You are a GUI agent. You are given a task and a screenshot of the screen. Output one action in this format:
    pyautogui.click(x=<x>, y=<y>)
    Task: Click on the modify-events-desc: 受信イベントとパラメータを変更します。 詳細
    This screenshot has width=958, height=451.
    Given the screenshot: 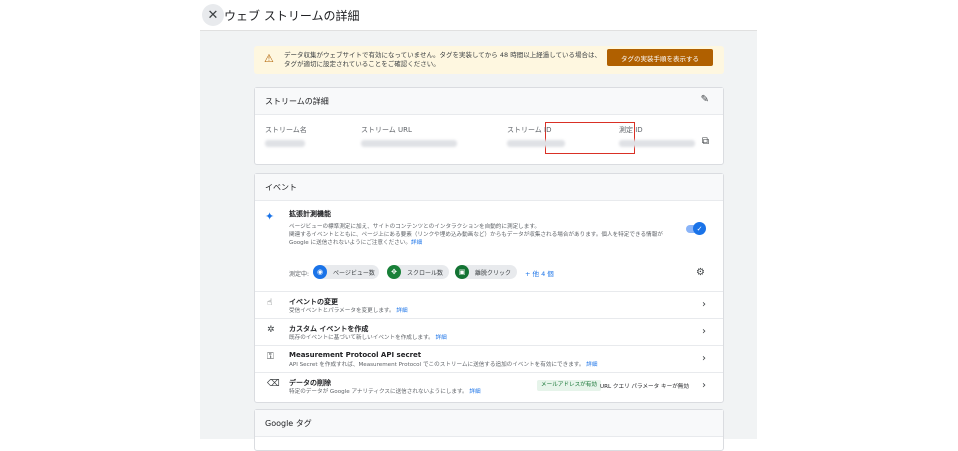 What is the action you would take?
    pyautogui.click(x=489, y=311)
    